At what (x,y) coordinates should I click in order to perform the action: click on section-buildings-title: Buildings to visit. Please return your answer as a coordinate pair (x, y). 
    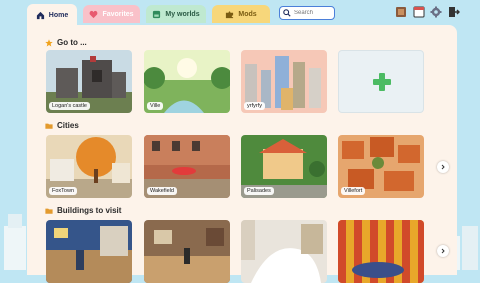
    Looking at the image, I should click on (83, 210).